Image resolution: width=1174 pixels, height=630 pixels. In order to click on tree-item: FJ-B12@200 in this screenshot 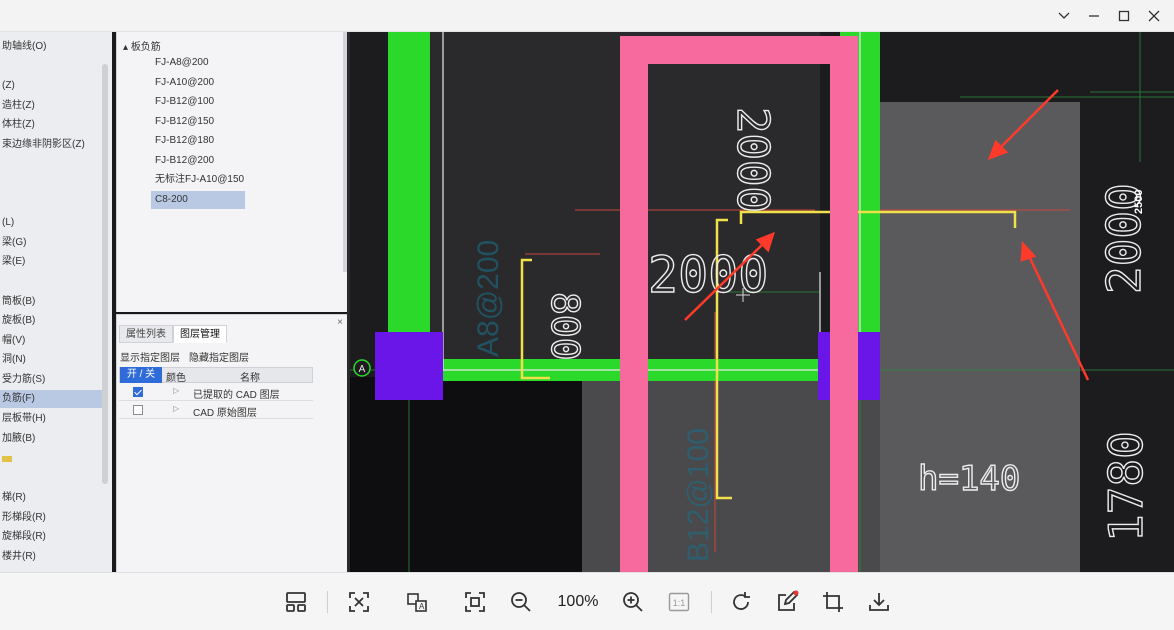, I will do `click(184, 161)`.